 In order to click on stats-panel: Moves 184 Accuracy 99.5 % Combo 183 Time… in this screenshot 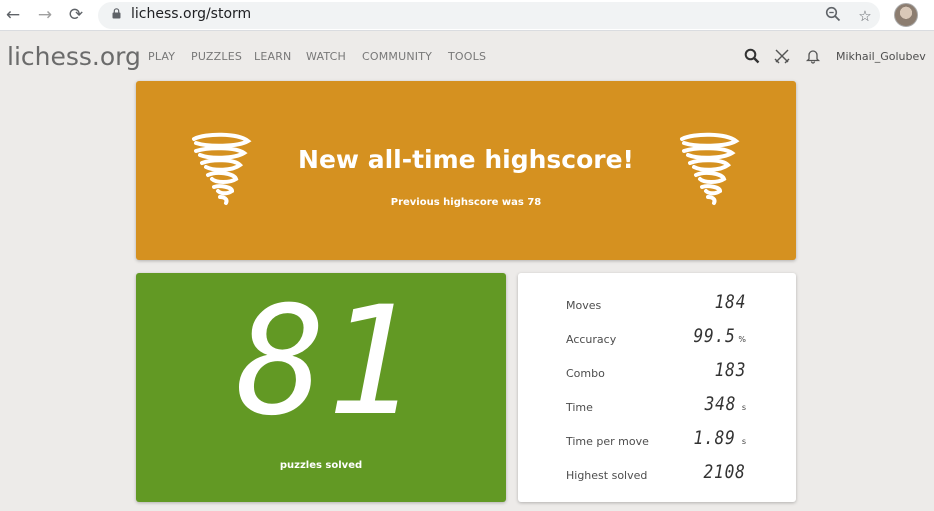, I will do `click(657, 387)`.